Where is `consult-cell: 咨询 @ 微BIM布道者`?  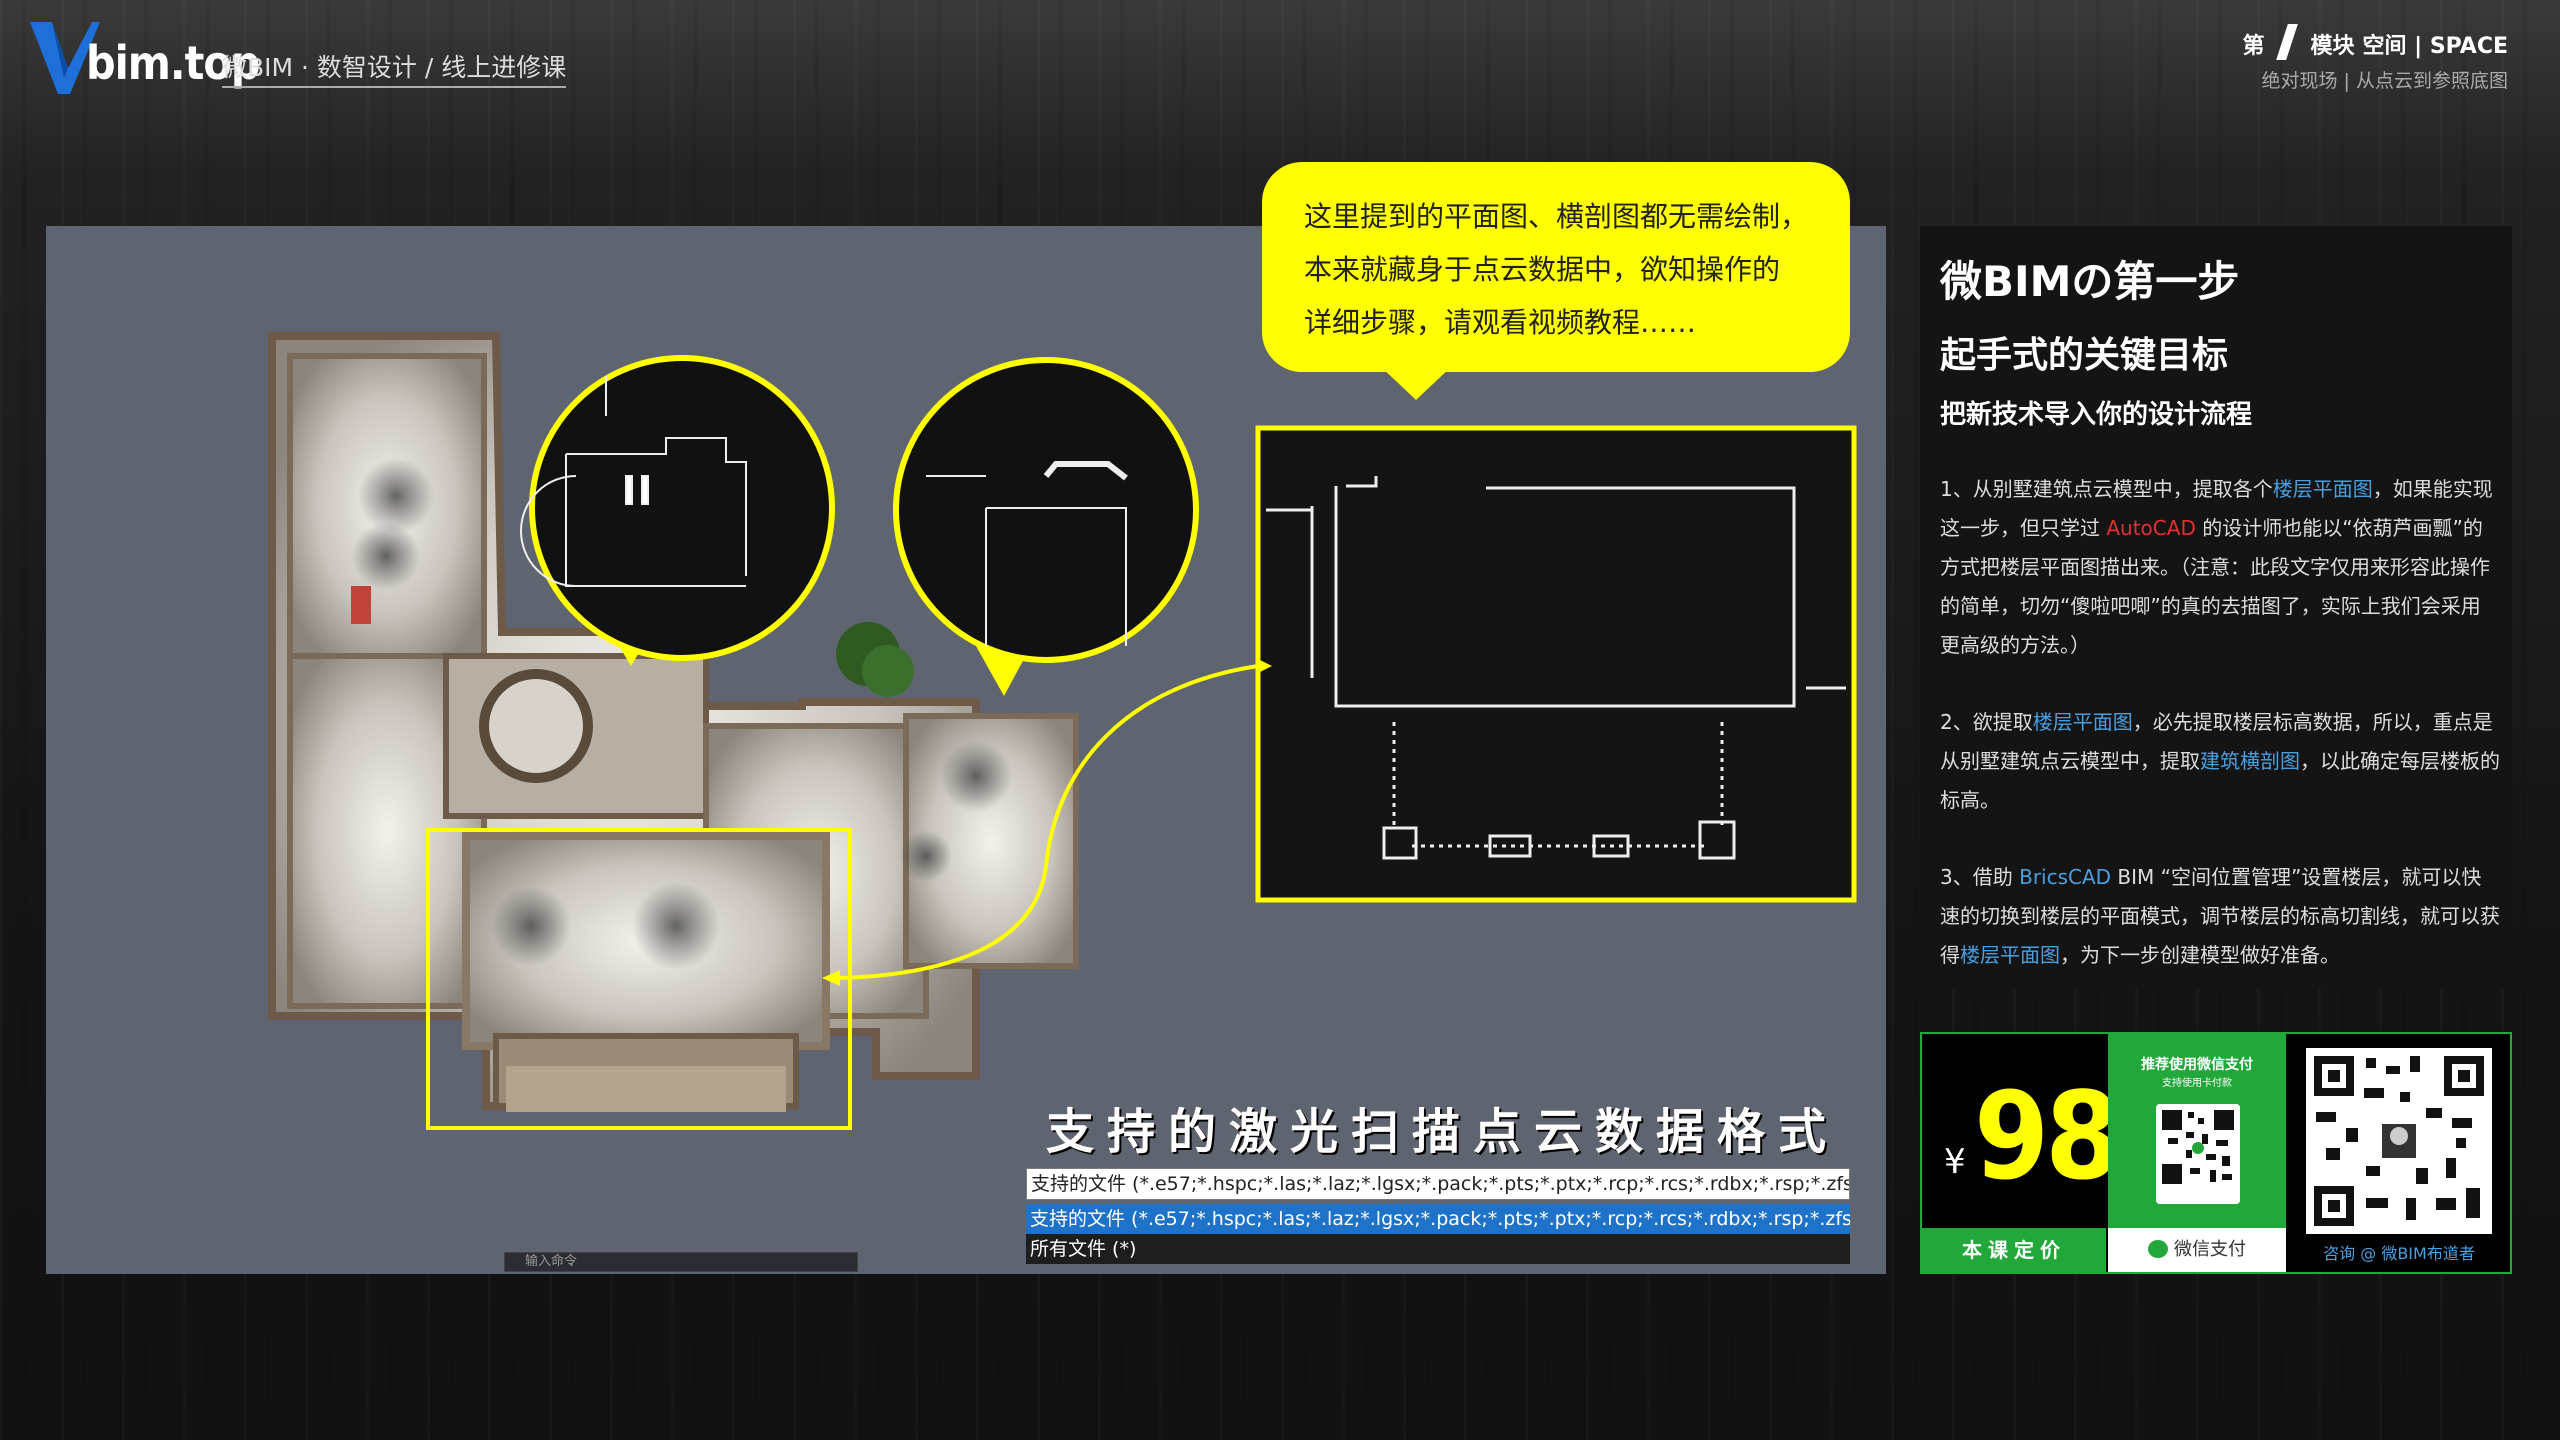
consult-cell: 咨询 @ 微BIM布道者 is located at coordinates (2399, 1153).